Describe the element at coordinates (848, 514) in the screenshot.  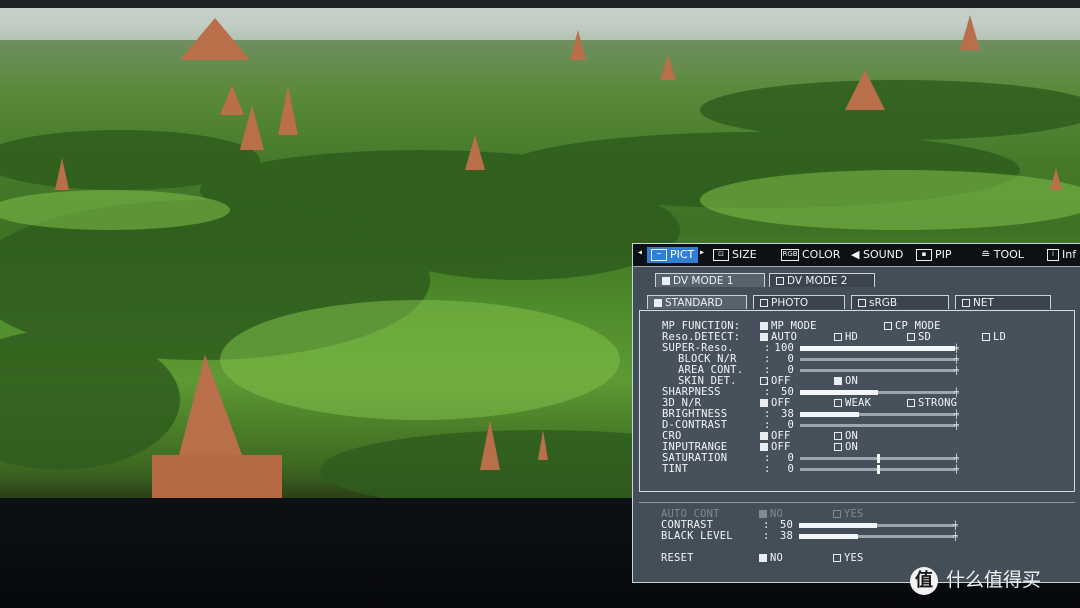
I see `option-auto-cont-yes: YES` at that location.